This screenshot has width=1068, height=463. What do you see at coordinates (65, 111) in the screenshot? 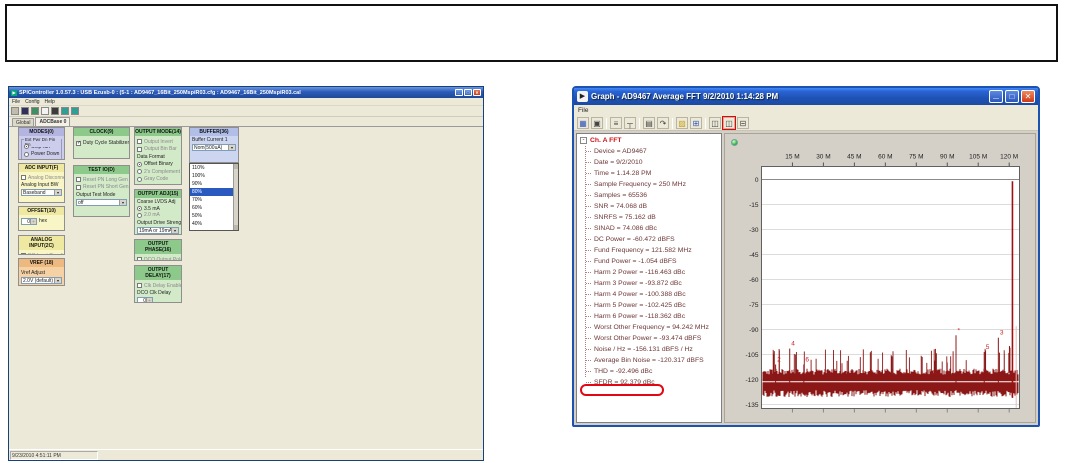
I see `link-icon` at bounding box center [65, 111].